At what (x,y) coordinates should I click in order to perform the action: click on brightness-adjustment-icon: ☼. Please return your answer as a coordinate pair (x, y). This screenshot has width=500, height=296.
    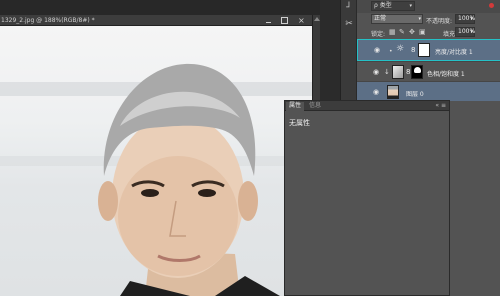
    Looking at the image, I should click on (400, 49).